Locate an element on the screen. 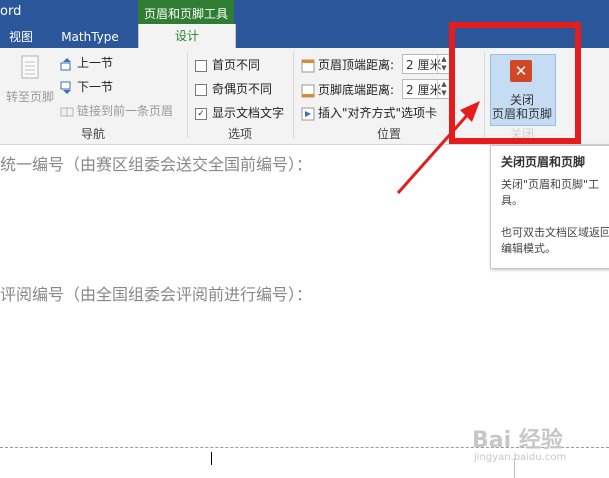 Image resolution: width=609 pixels, height=478 pixels. watermark: Bai 经验 is located at coordinates (517, 440).